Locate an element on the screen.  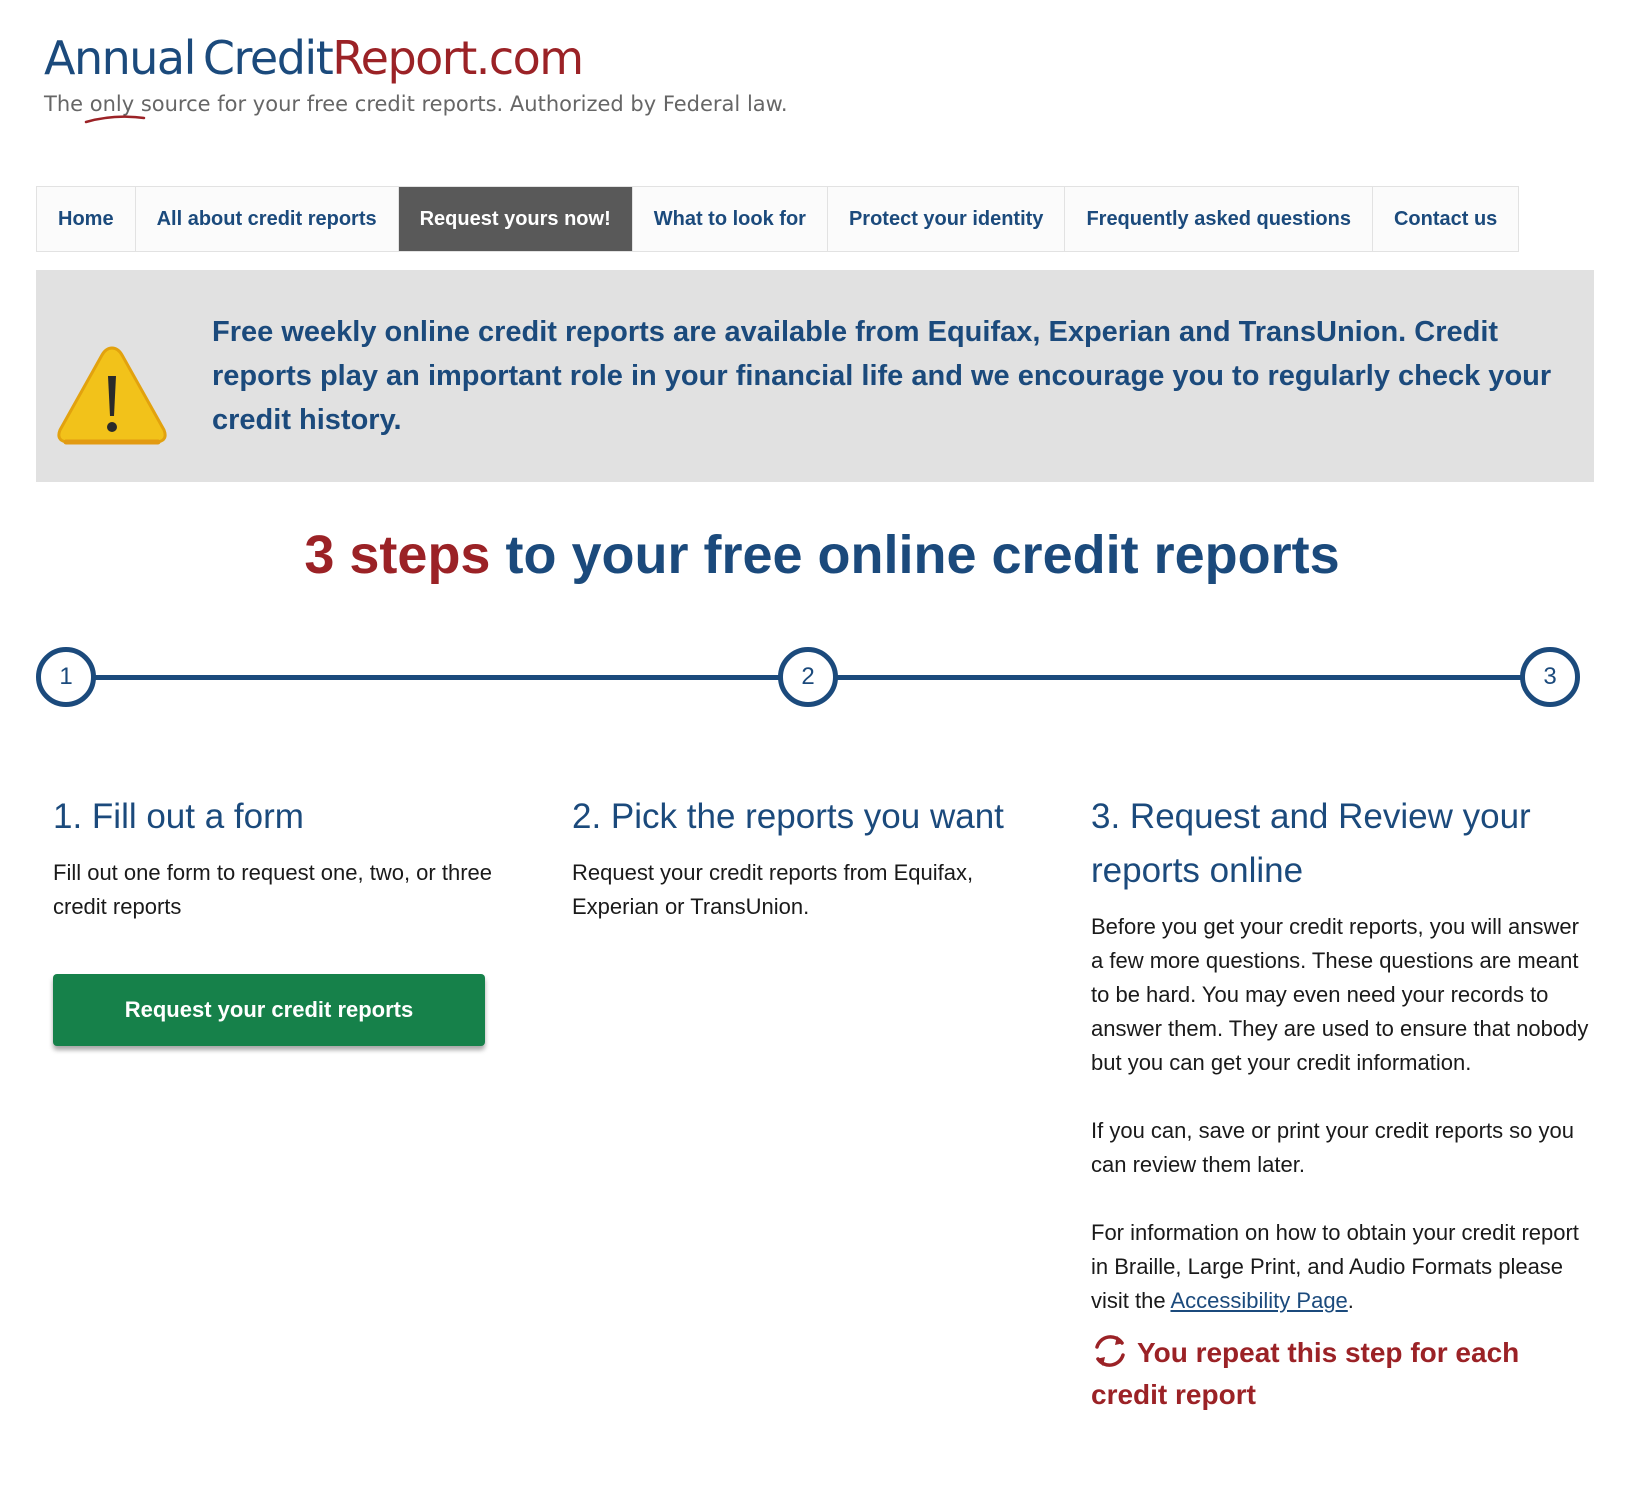
timeline-step-2: 2 is located at coordinates (808, 677).